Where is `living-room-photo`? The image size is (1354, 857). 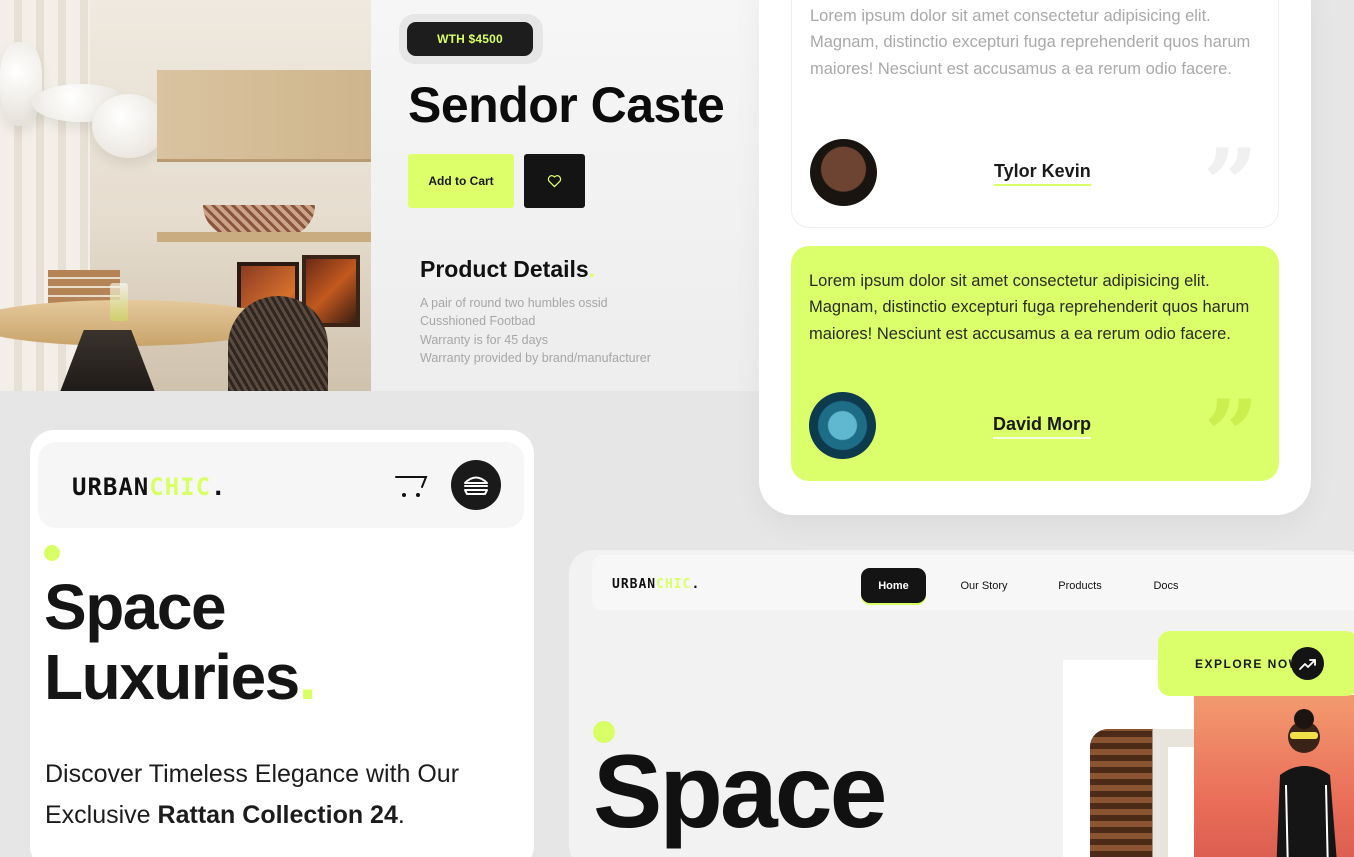
living-room-photo is located at coordinates (185, 195).